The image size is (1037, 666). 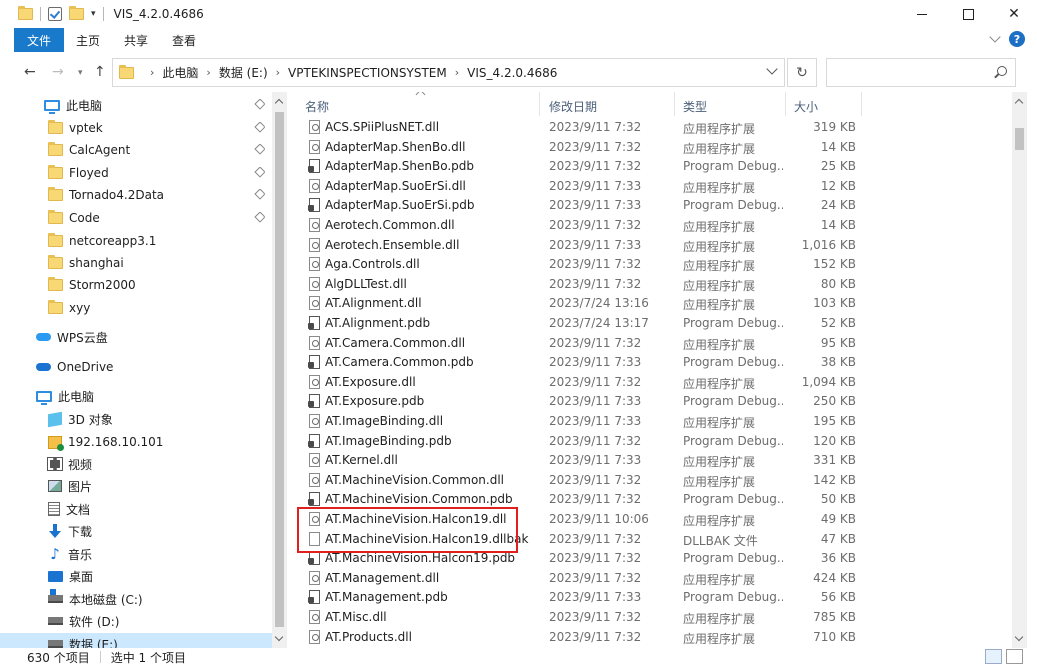 What do you see at coordinates (573, 106) in the screenshot?
I see `column-header-date: 修改日期` at bounding box center [573, 106].